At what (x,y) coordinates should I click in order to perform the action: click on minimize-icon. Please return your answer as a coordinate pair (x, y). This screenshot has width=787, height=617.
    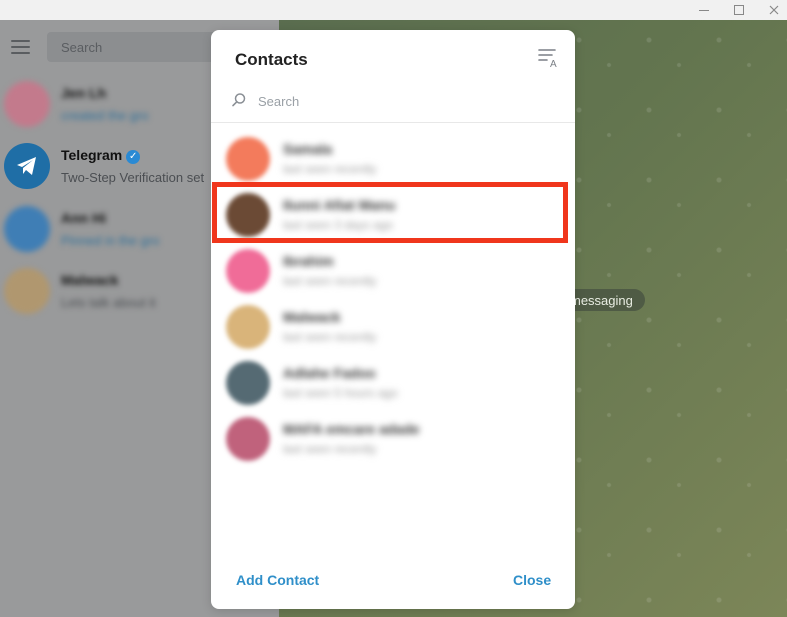
    Looking at the image, I should click on (704, 10).